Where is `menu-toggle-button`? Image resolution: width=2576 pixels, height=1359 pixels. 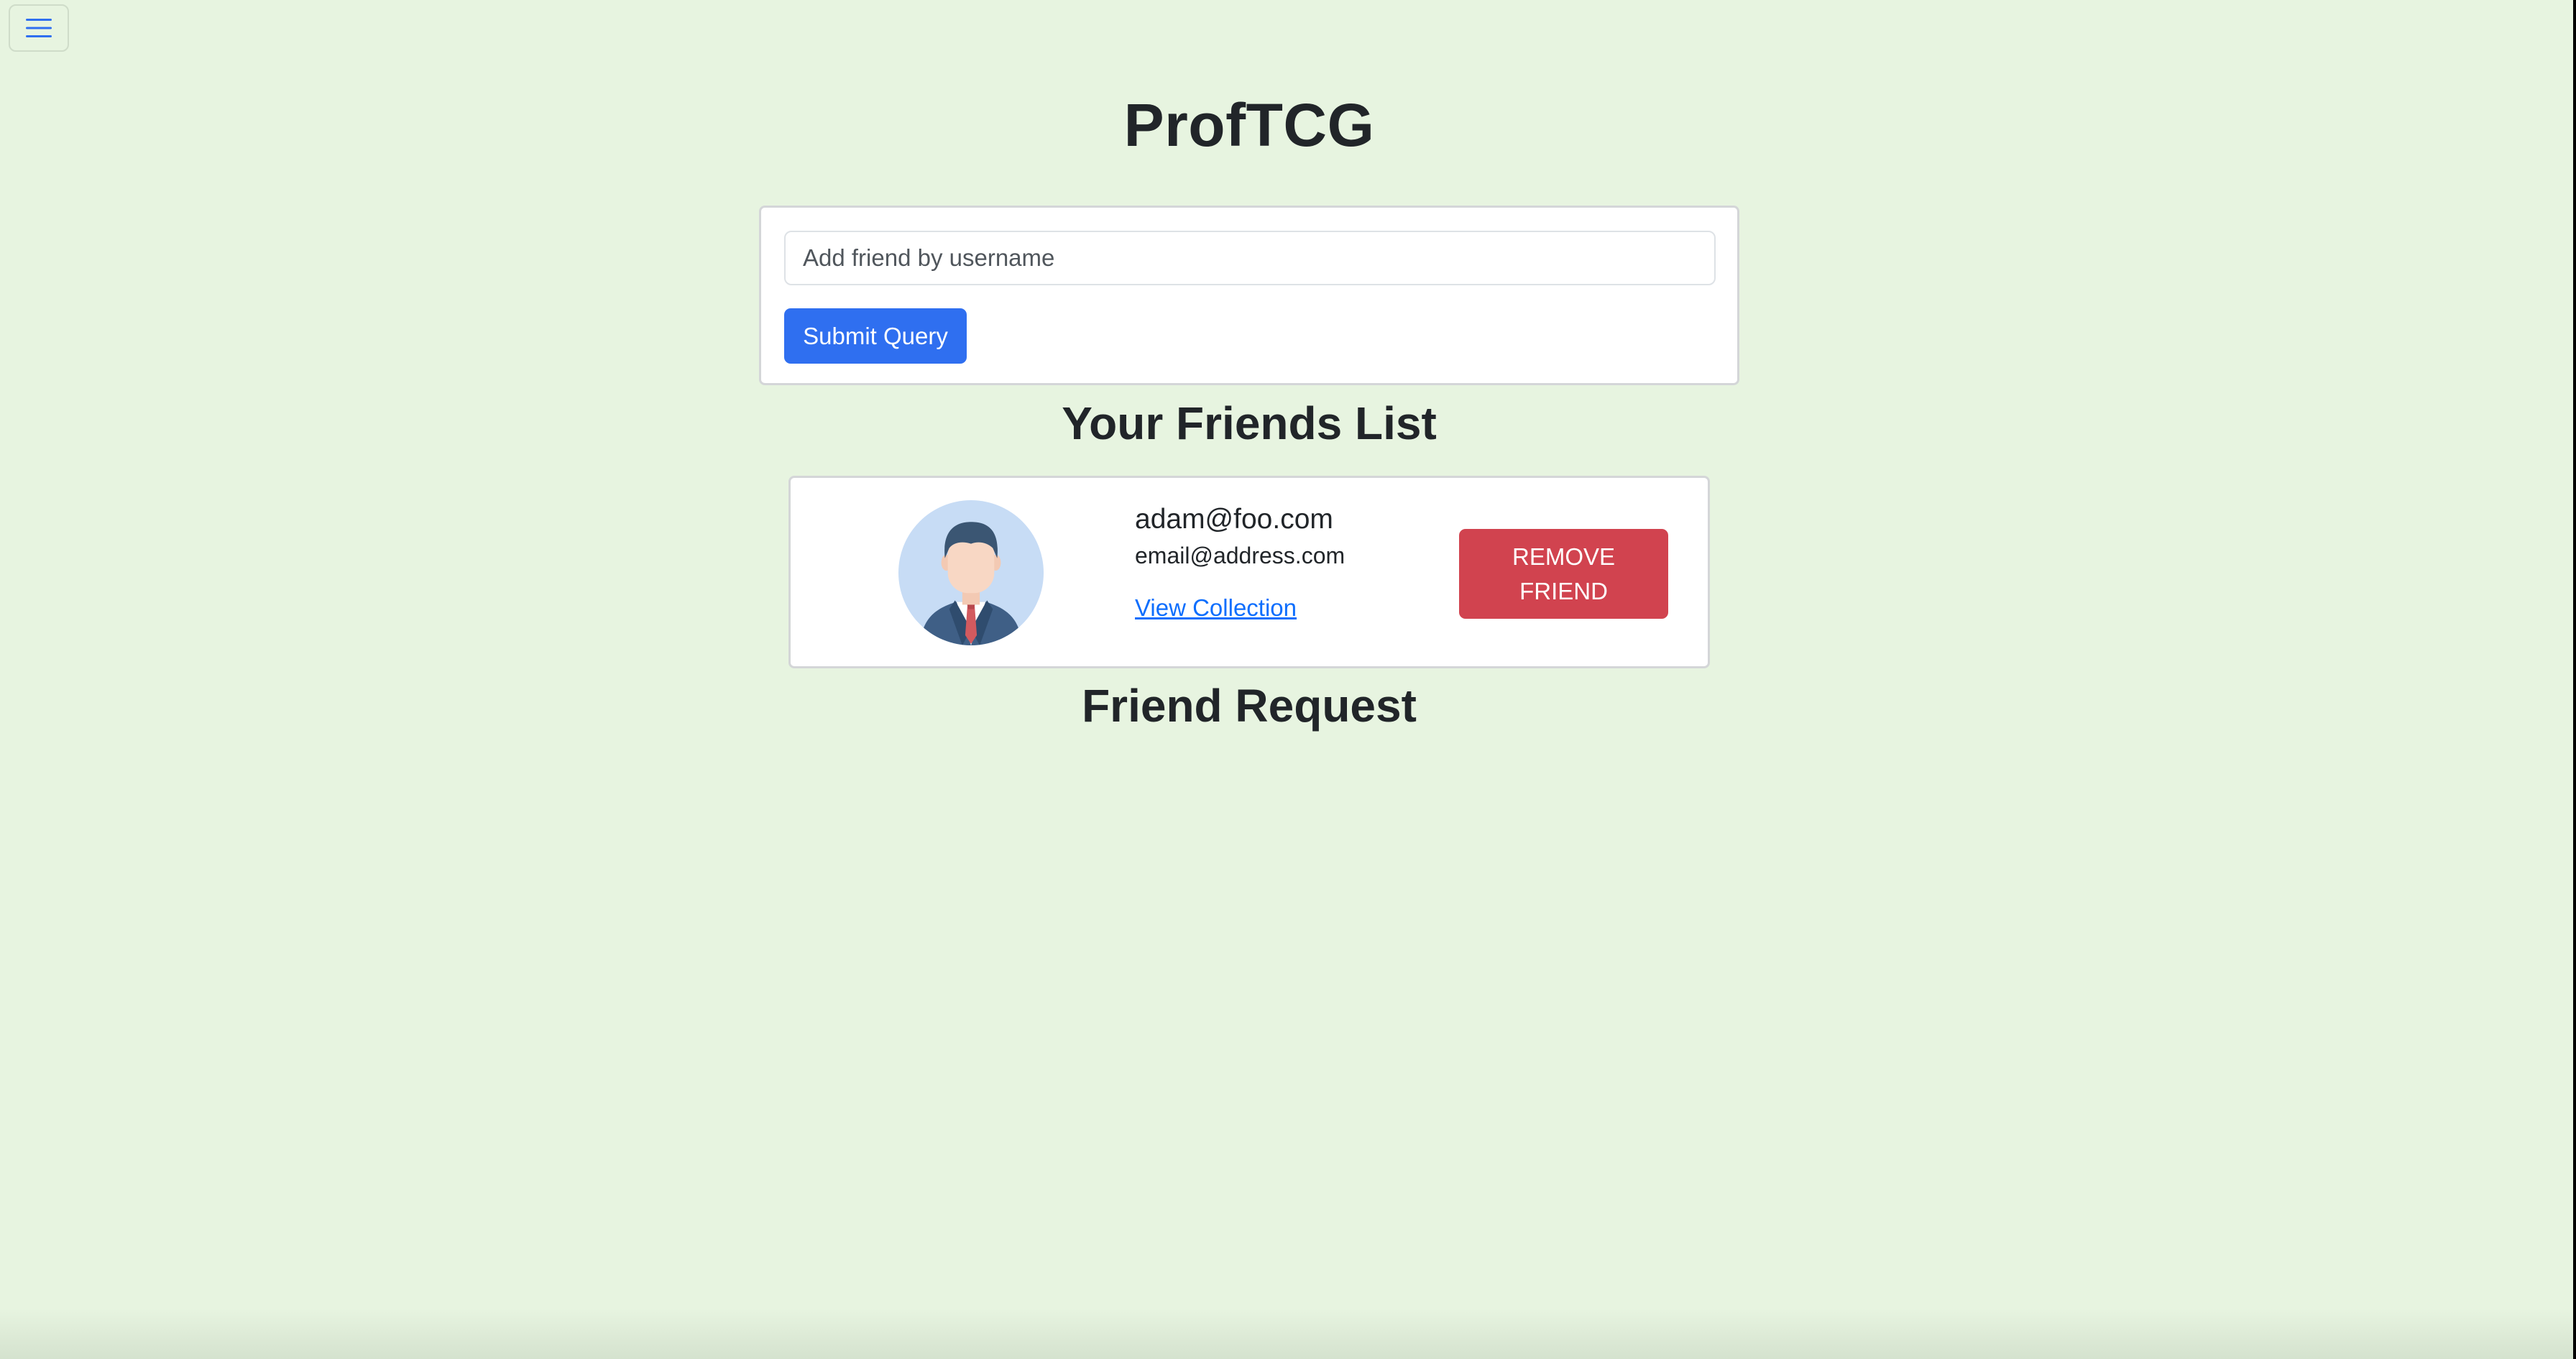
menu-toggle-button is located at coordinates (39, 28).